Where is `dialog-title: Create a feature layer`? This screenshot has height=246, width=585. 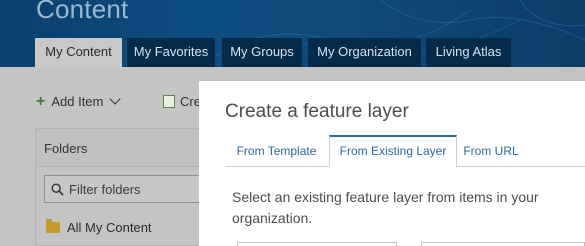
dialog-title: Create a feature layer is located at coordinates (317, 111).